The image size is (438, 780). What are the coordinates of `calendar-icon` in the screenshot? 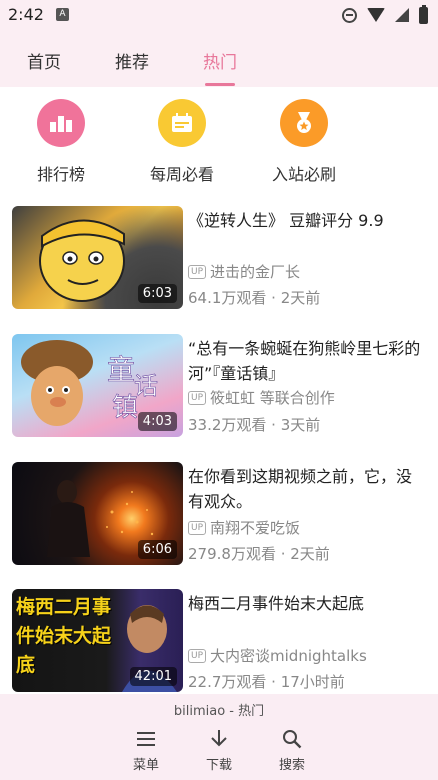 It's located at (182, 123).